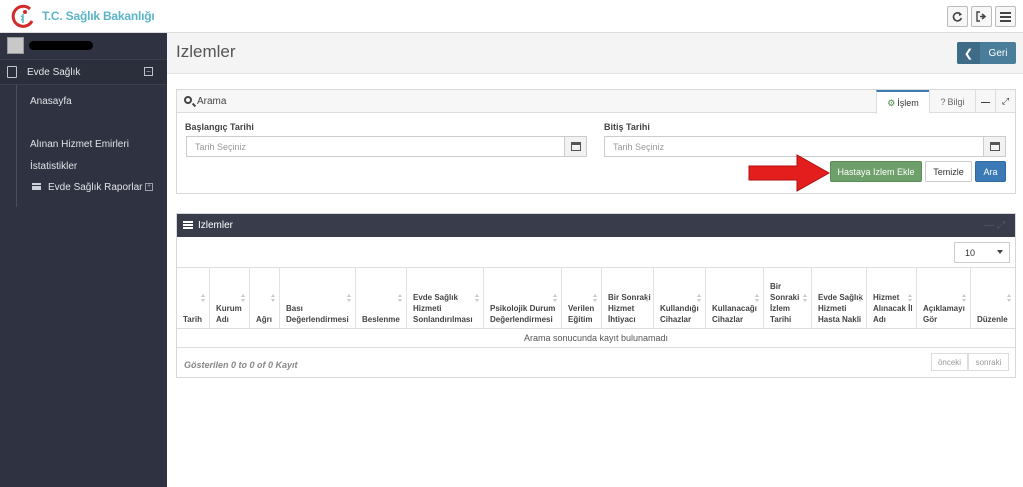 The width and height of the screenshot is (1023, 487). What do you see at coordinates (891, 298) in the screenshot?
I see `column-header-il-adi: Hizmet Alınacak İl Adı` at bounding box center [891, 298].